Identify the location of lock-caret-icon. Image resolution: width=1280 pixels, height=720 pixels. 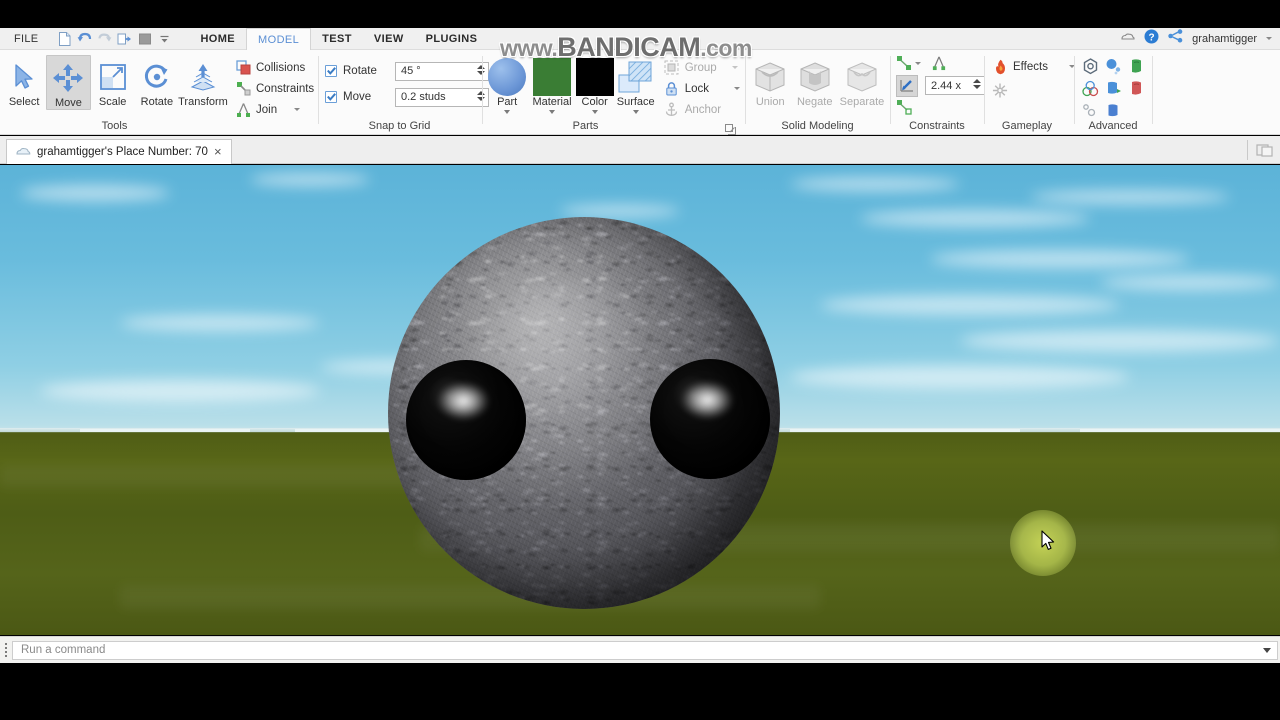
(737, 88).